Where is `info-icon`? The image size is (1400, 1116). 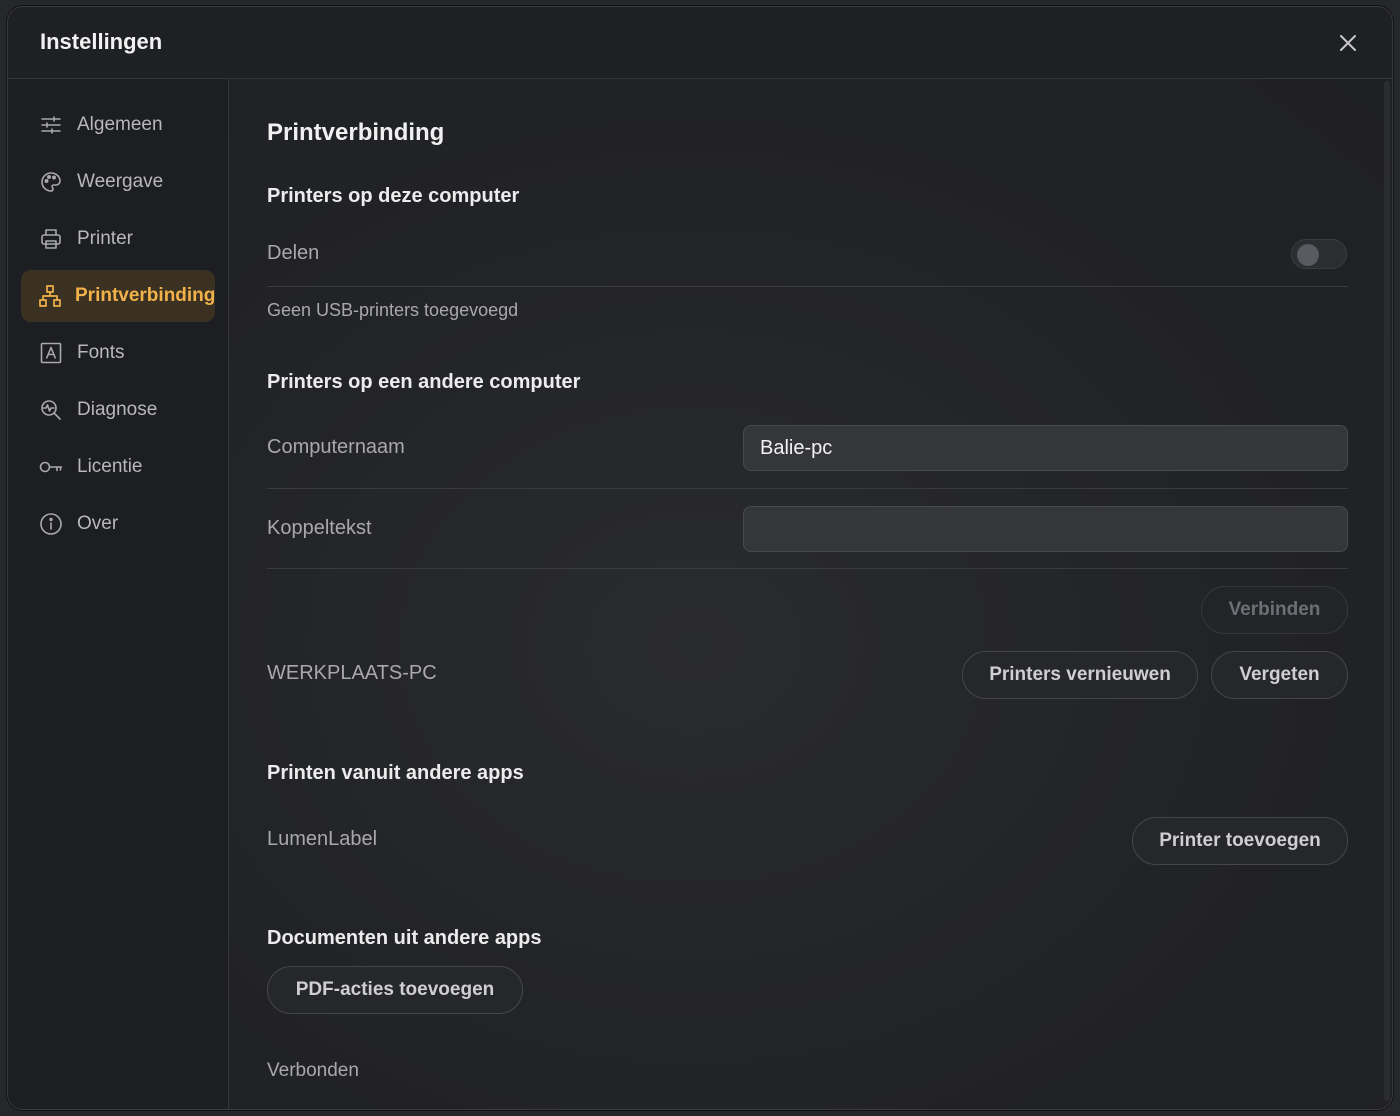 info-icon is located at coordinates (51, 524).